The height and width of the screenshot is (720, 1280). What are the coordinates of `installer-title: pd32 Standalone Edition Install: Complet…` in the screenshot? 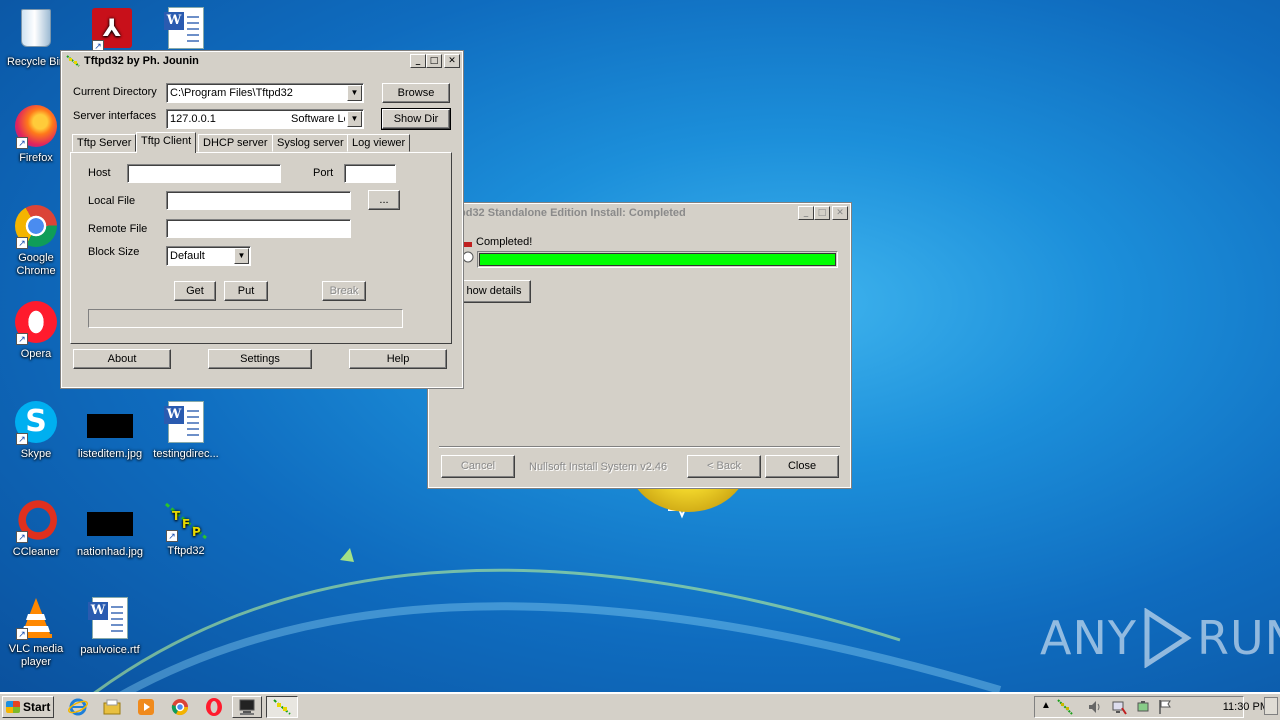 It's located at (572, 213).